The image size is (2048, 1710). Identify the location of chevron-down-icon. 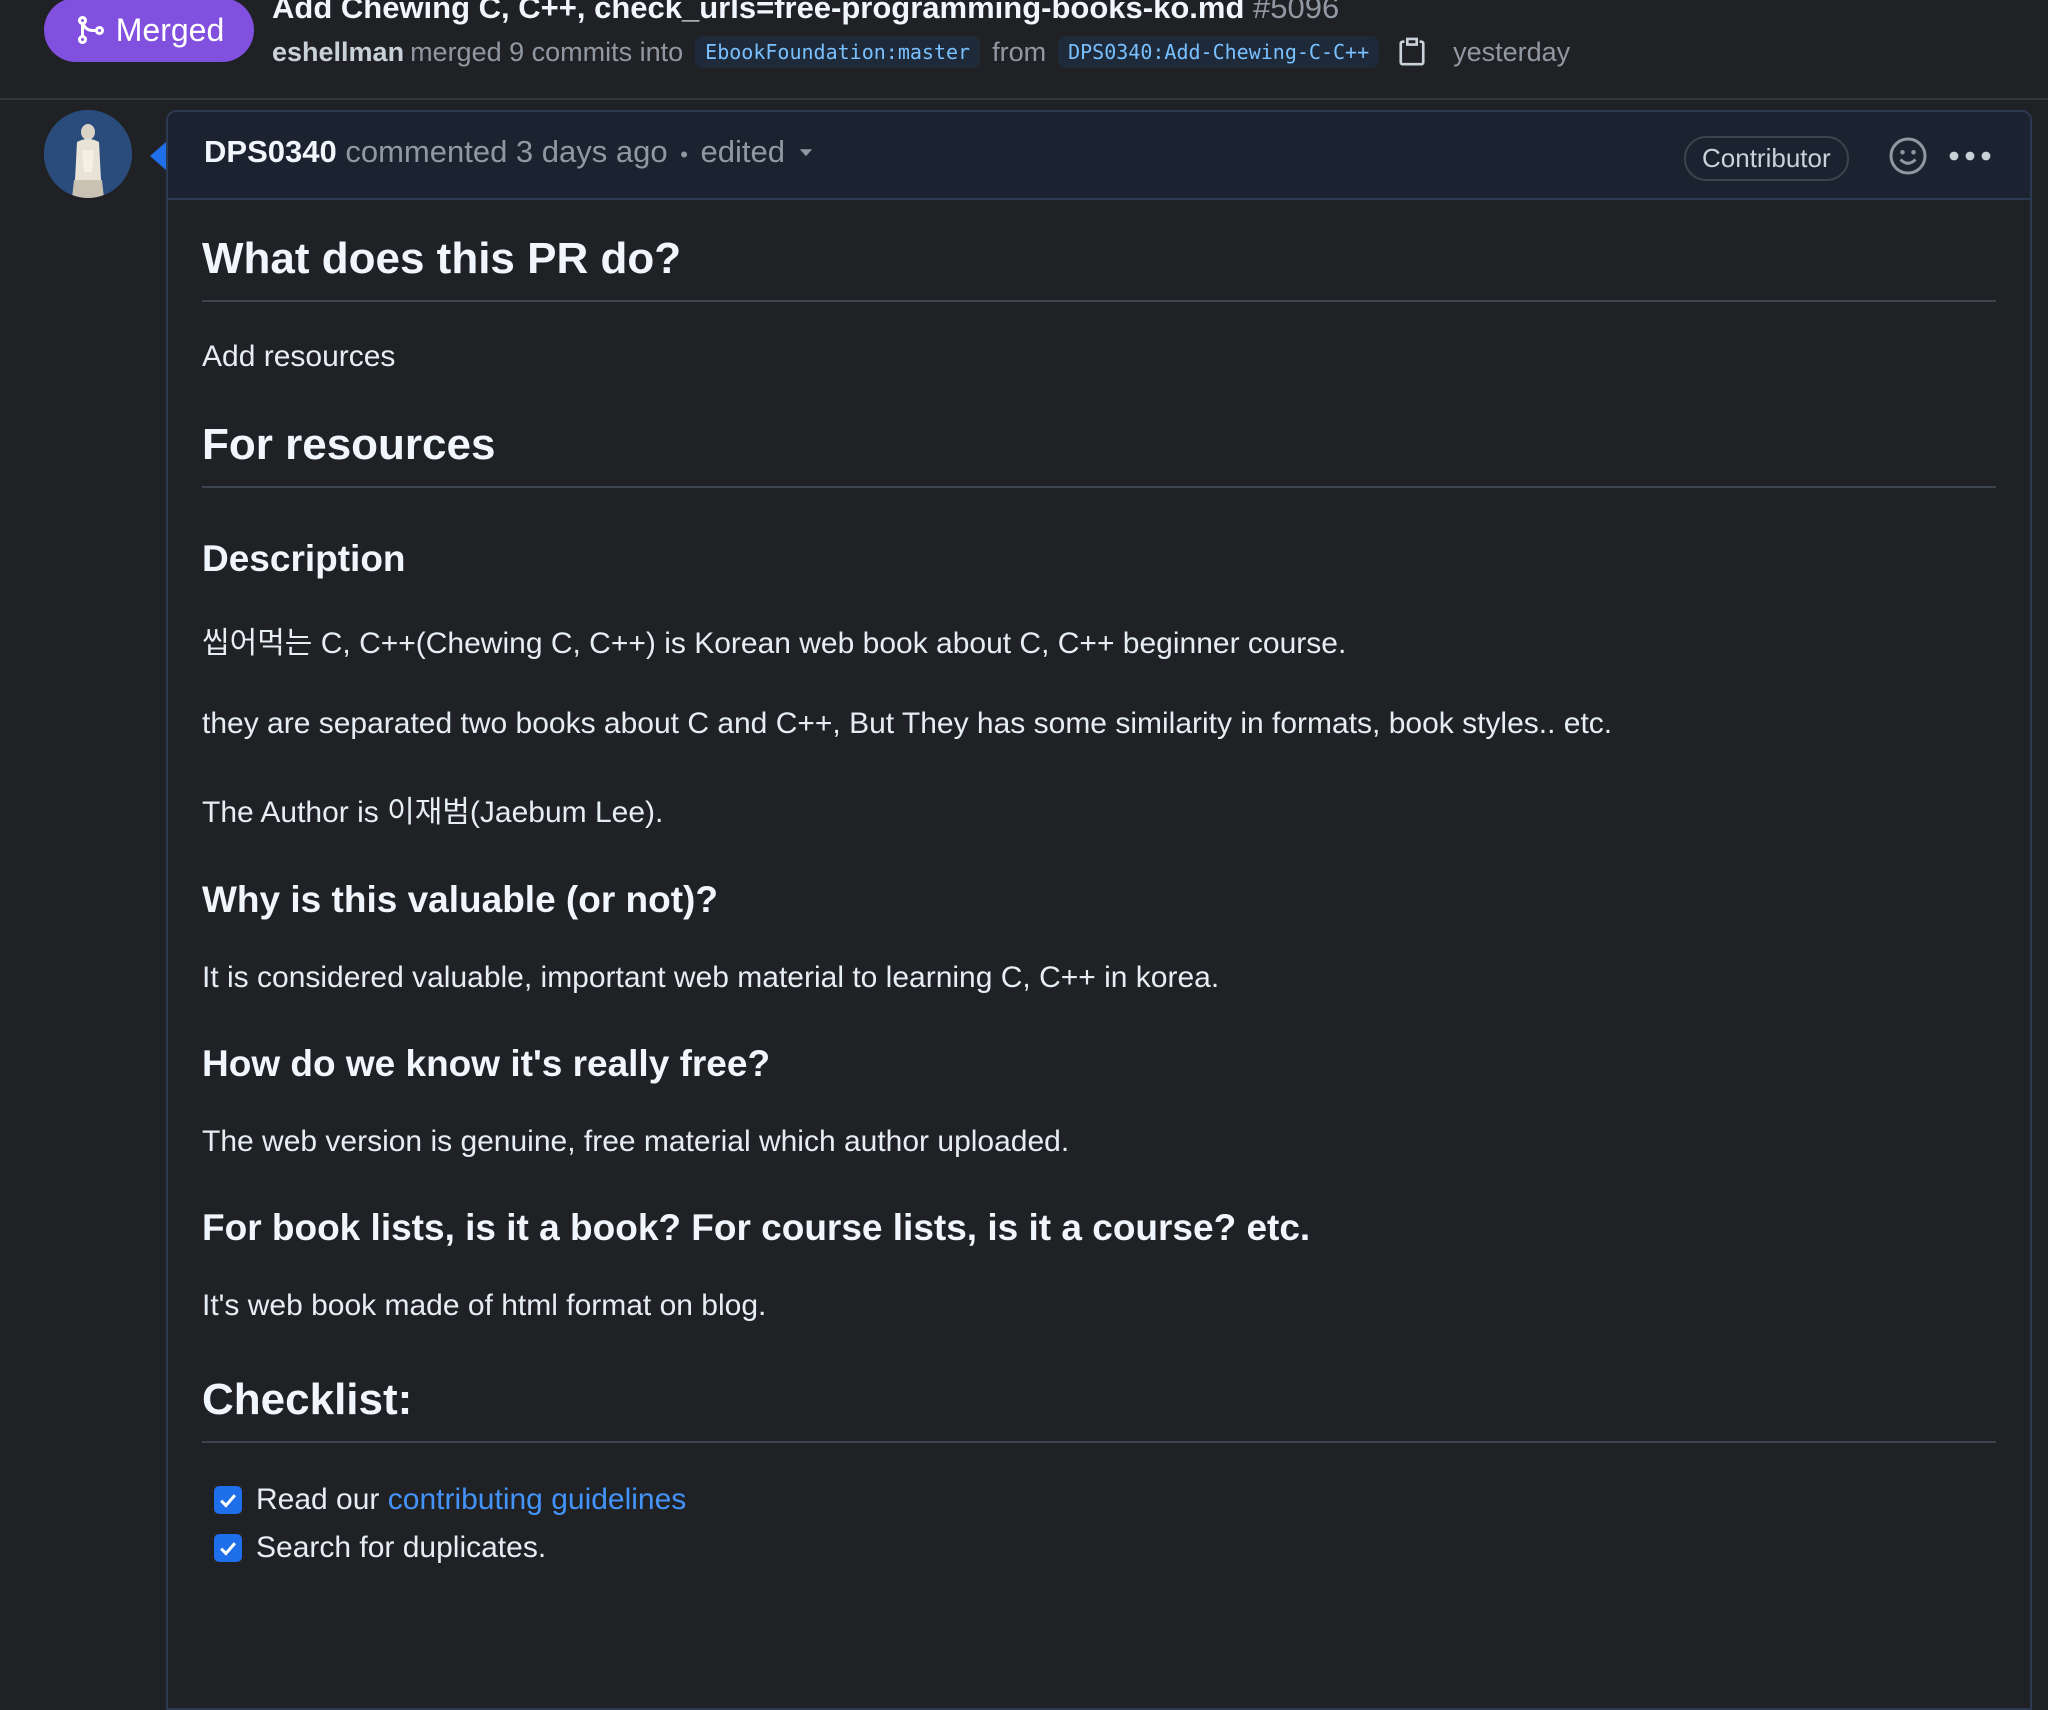
(806, 153).